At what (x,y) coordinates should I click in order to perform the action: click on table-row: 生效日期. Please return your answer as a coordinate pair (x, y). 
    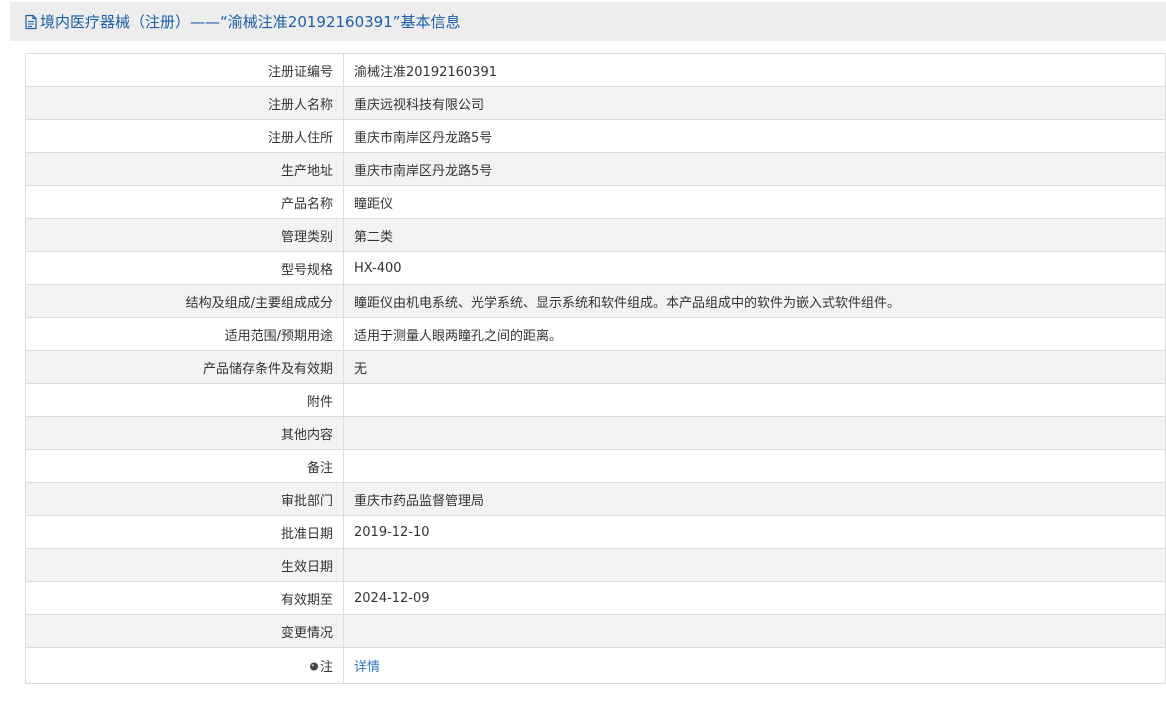
    Looking at the image, I should click on (595, 565).